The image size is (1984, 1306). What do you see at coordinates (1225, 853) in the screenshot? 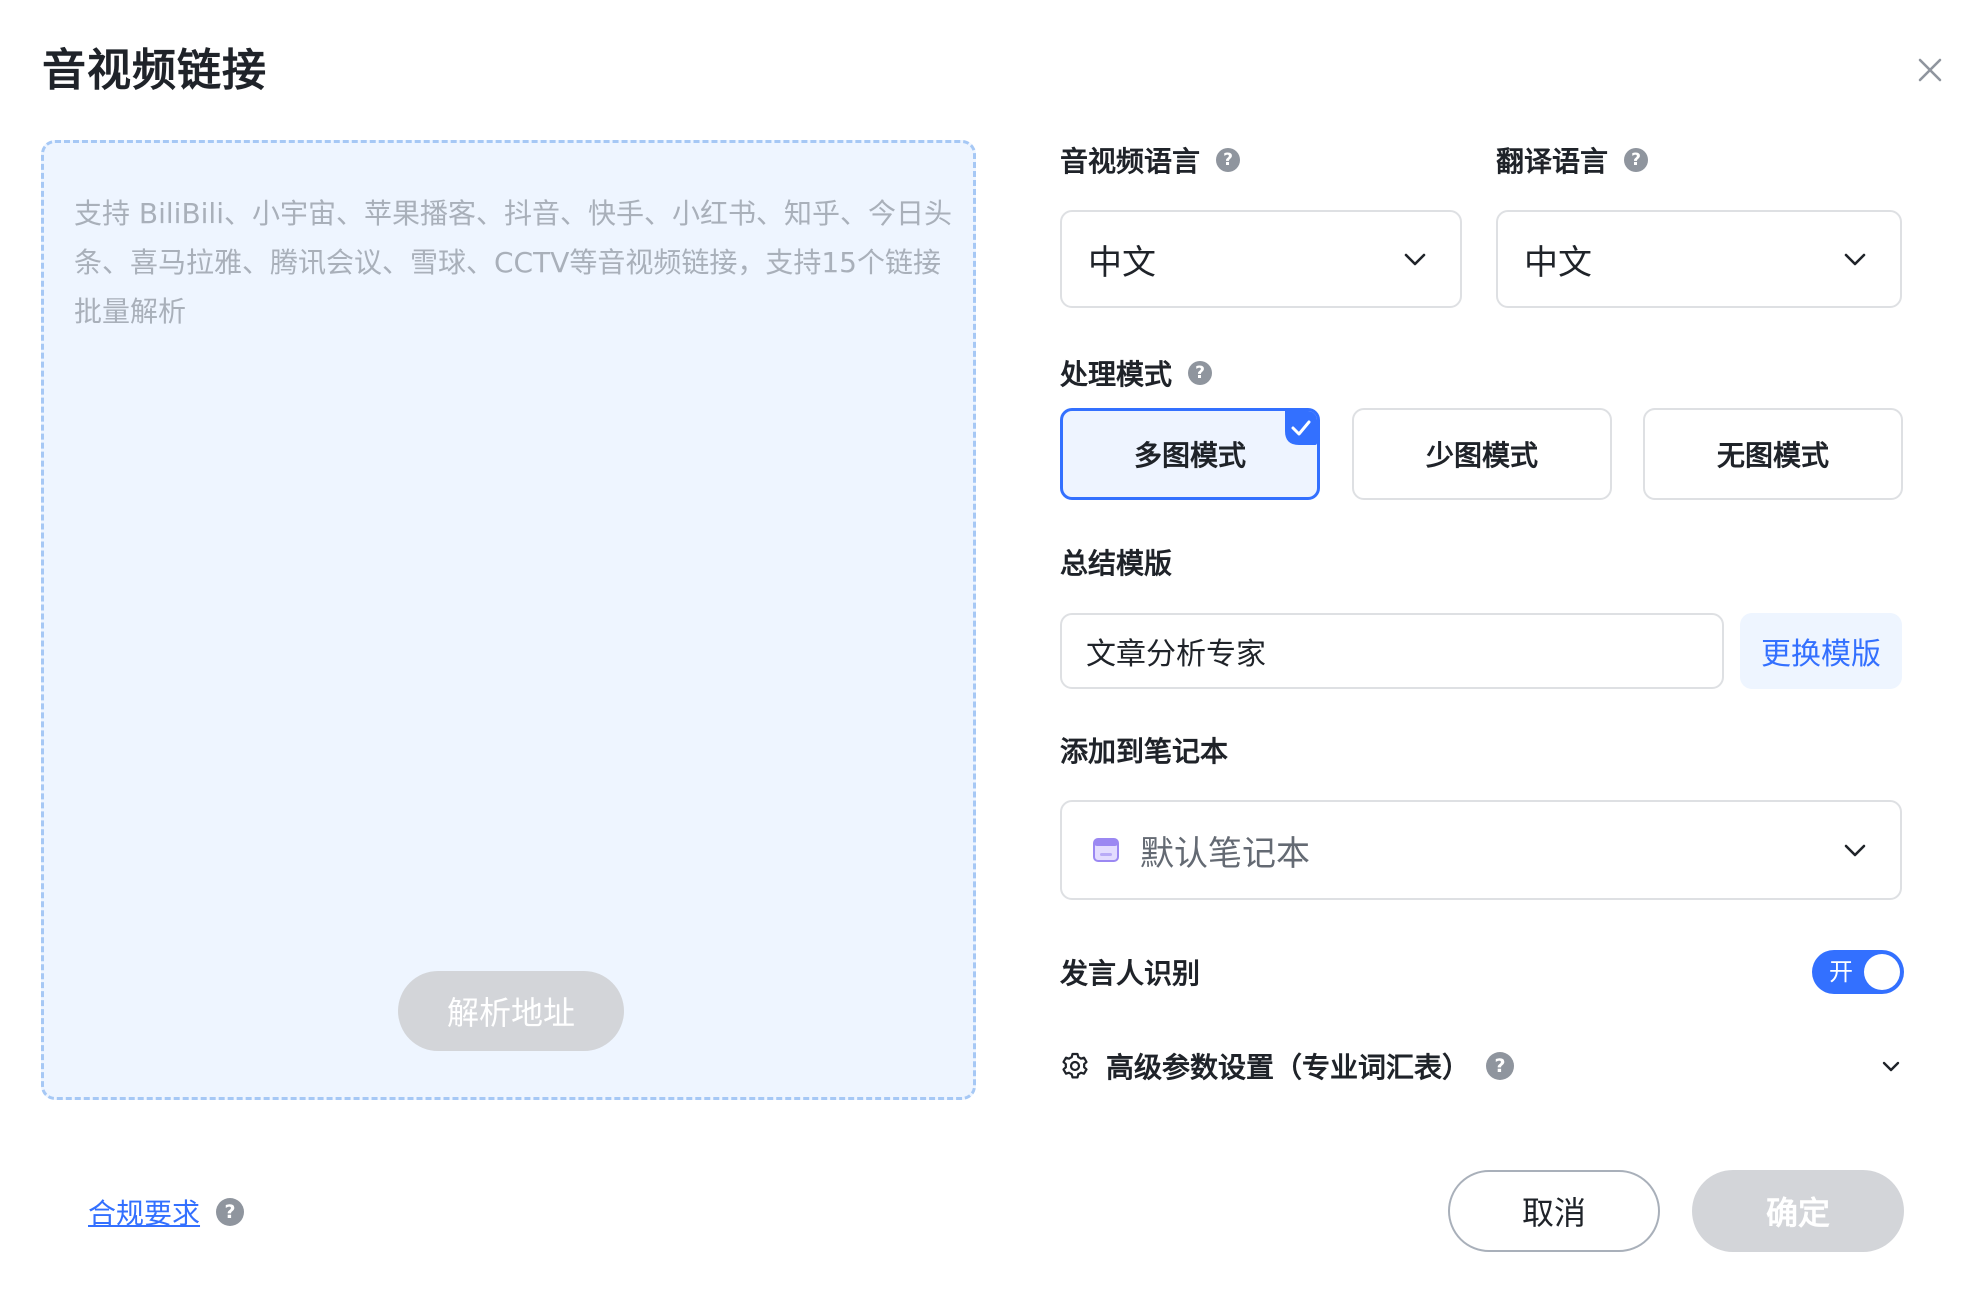
I see `notebook-value: 默认笔记本` at bounding box center [1225, 853].